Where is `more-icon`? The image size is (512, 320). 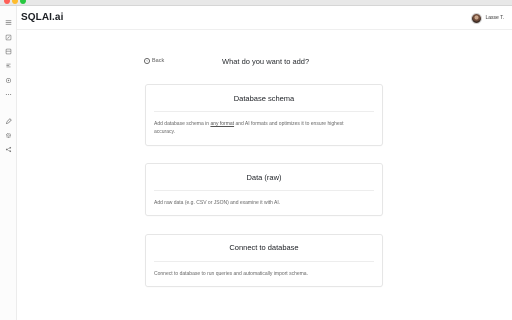
more-icon is located at coordinates (8, 94).